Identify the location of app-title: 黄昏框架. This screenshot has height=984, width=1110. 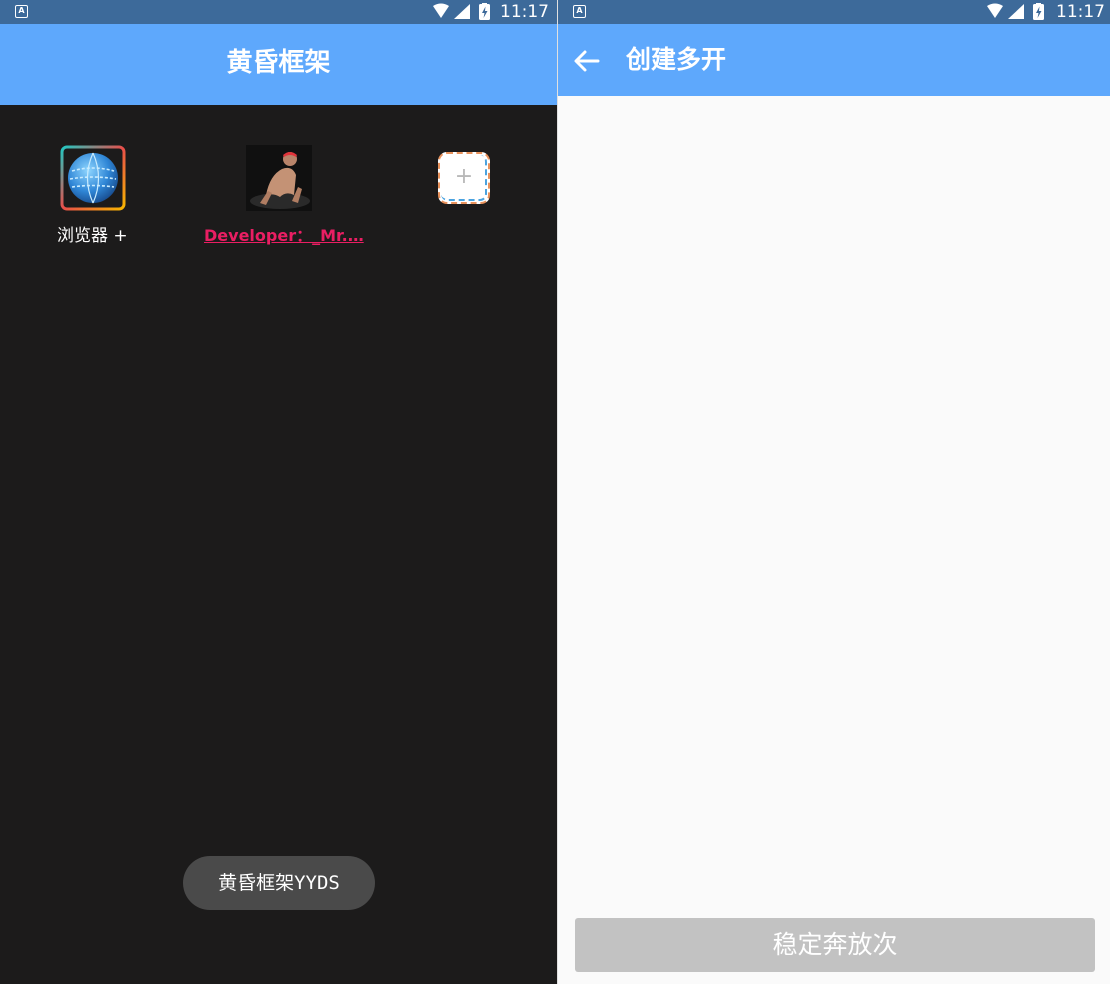
(278, 63).